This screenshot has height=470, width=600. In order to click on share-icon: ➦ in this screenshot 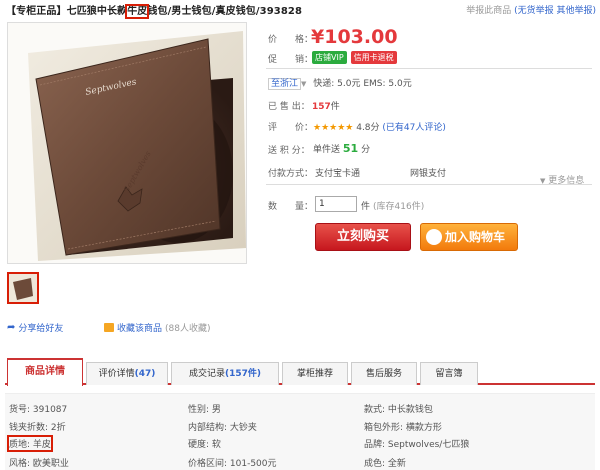, I will do `click(11, 327)`.